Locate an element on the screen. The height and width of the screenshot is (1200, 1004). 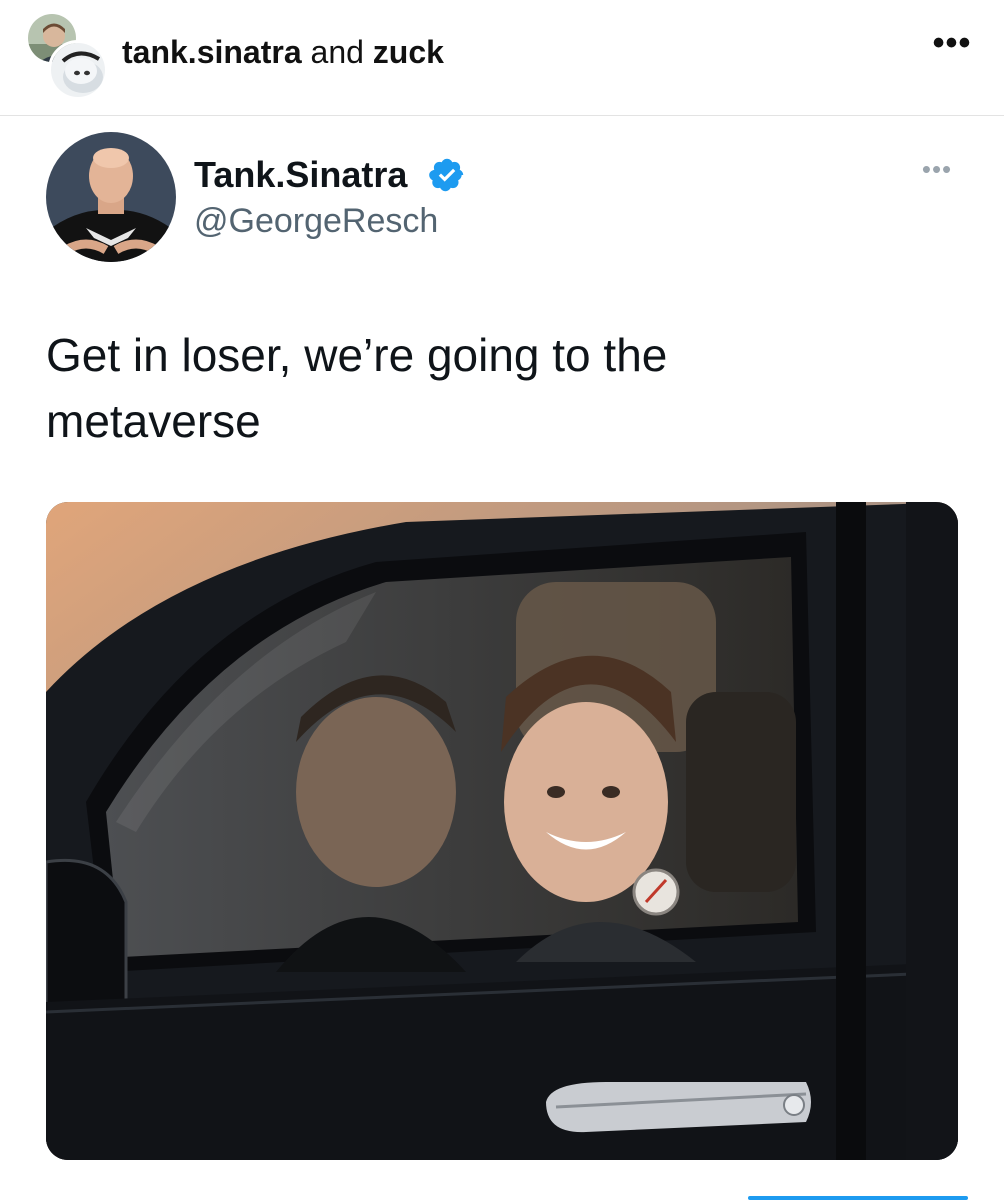
bottom-accent-bar is located at coordinates (858, 1198).